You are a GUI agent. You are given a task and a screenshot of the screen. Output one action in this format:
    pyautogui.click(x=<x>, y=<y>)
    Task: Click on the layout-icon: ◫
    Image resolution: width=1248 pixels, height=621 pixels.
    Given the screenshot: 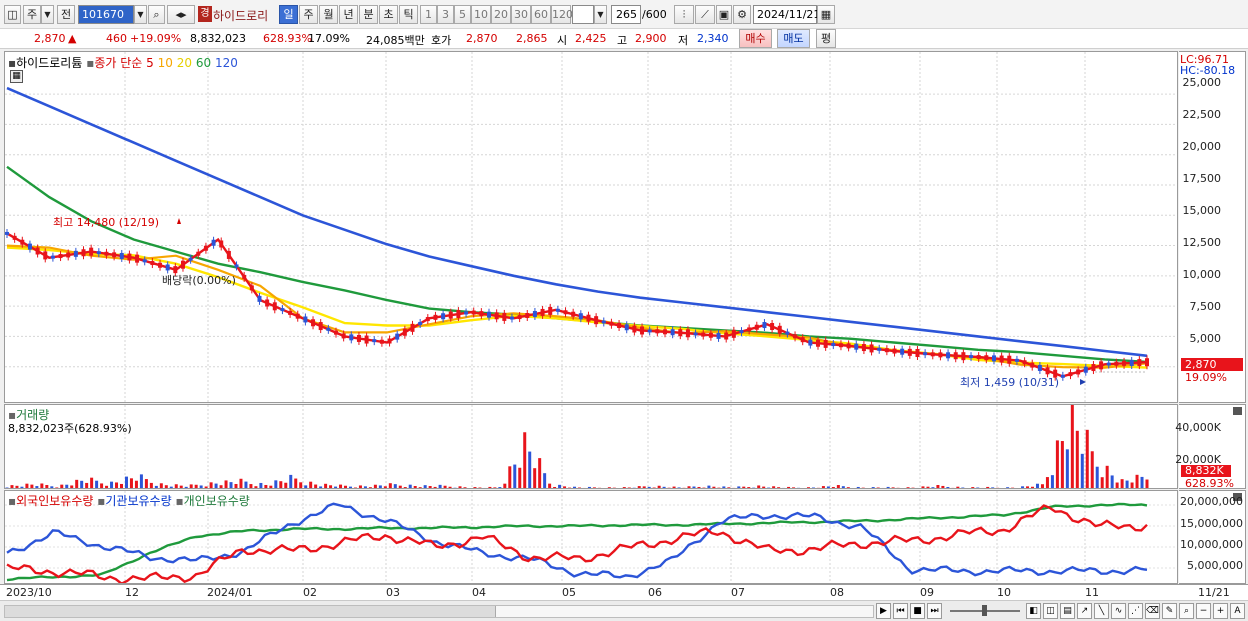 What is the action you would take?
    pyautogui.click(x=12, y=14)
    